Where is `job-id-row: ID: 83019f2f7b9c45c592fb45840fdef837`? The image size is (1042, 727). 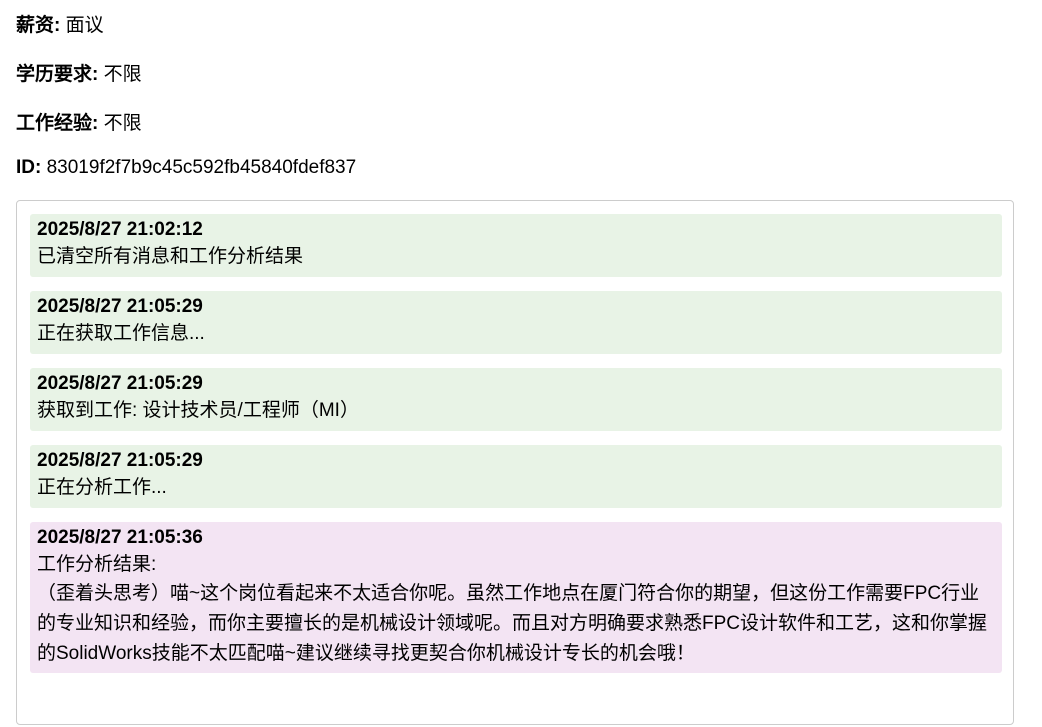 job-id-row: ID: 83019f2f7b9c45c592fb45840fdef837 is located at coordinates (186, 168).